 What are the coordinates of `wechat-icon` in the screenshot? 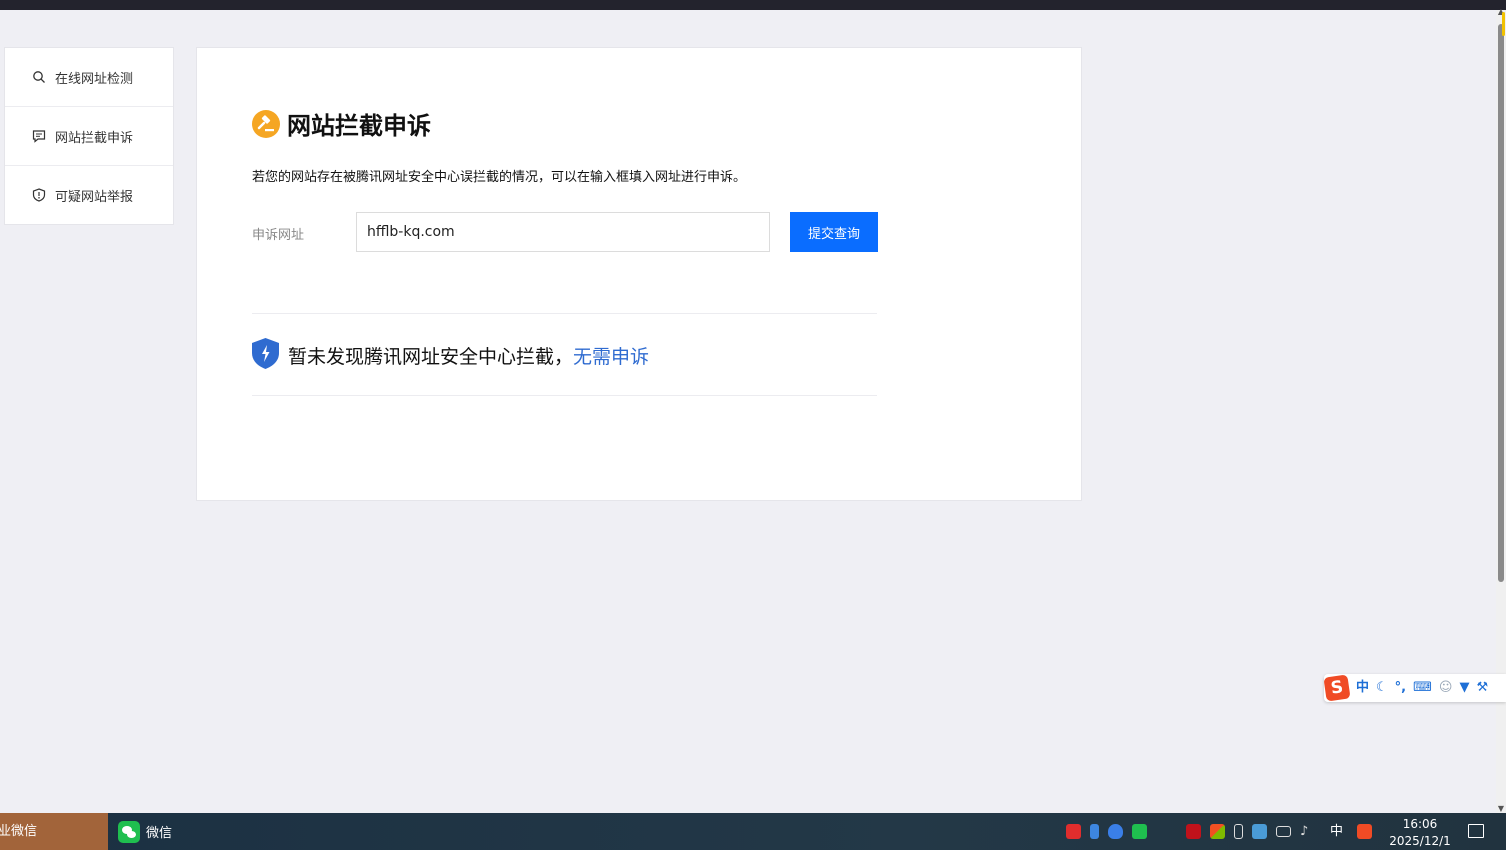 It's located at (129, 831).